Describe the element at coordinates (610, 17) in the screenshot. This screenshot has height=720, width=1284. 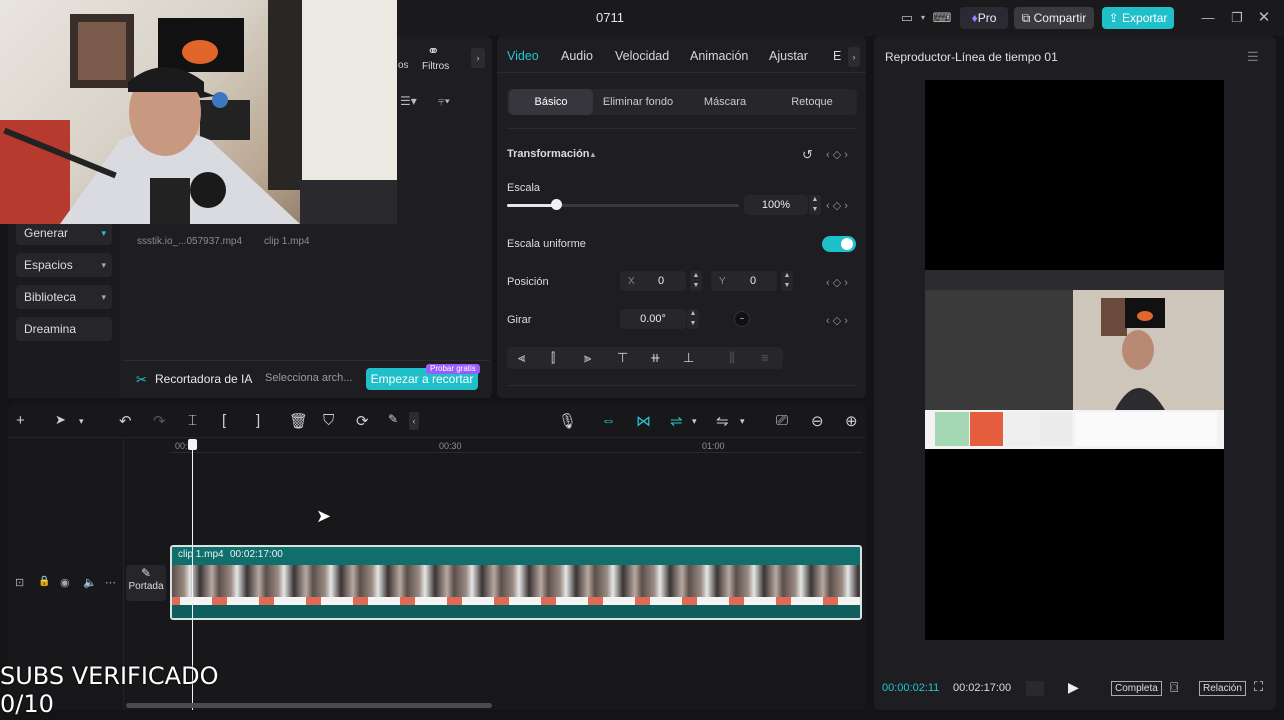
I see `project-title: 0711` at that location.